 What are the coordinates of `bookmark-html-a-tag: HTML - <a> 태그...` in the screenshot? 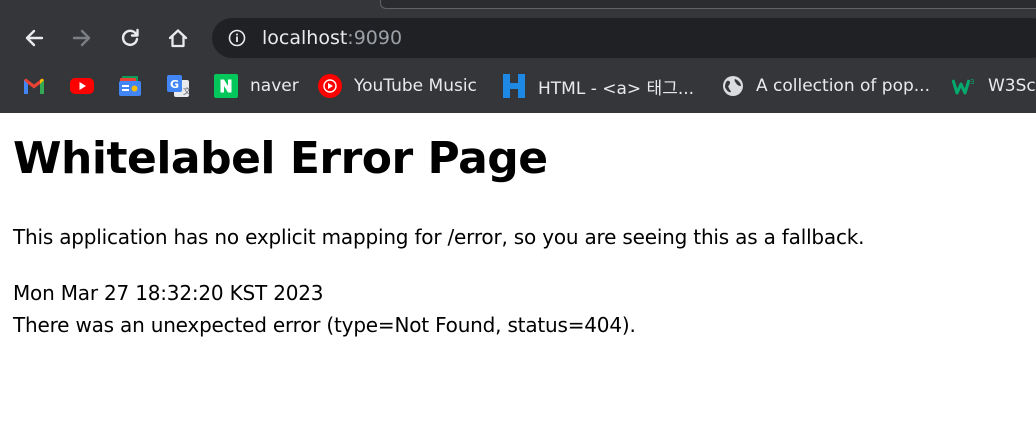 It's located at (598, 86).